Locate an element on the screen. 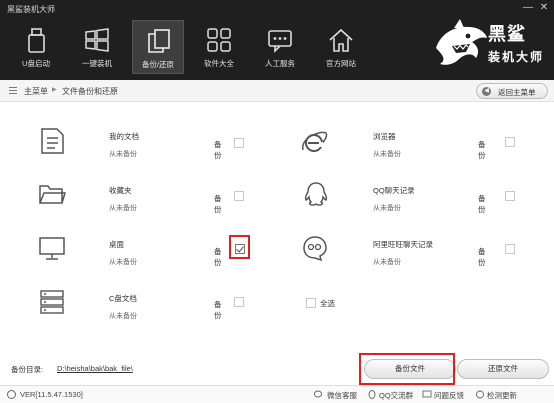  nav-label: U盘启动 is located at coordinates (36, 63).